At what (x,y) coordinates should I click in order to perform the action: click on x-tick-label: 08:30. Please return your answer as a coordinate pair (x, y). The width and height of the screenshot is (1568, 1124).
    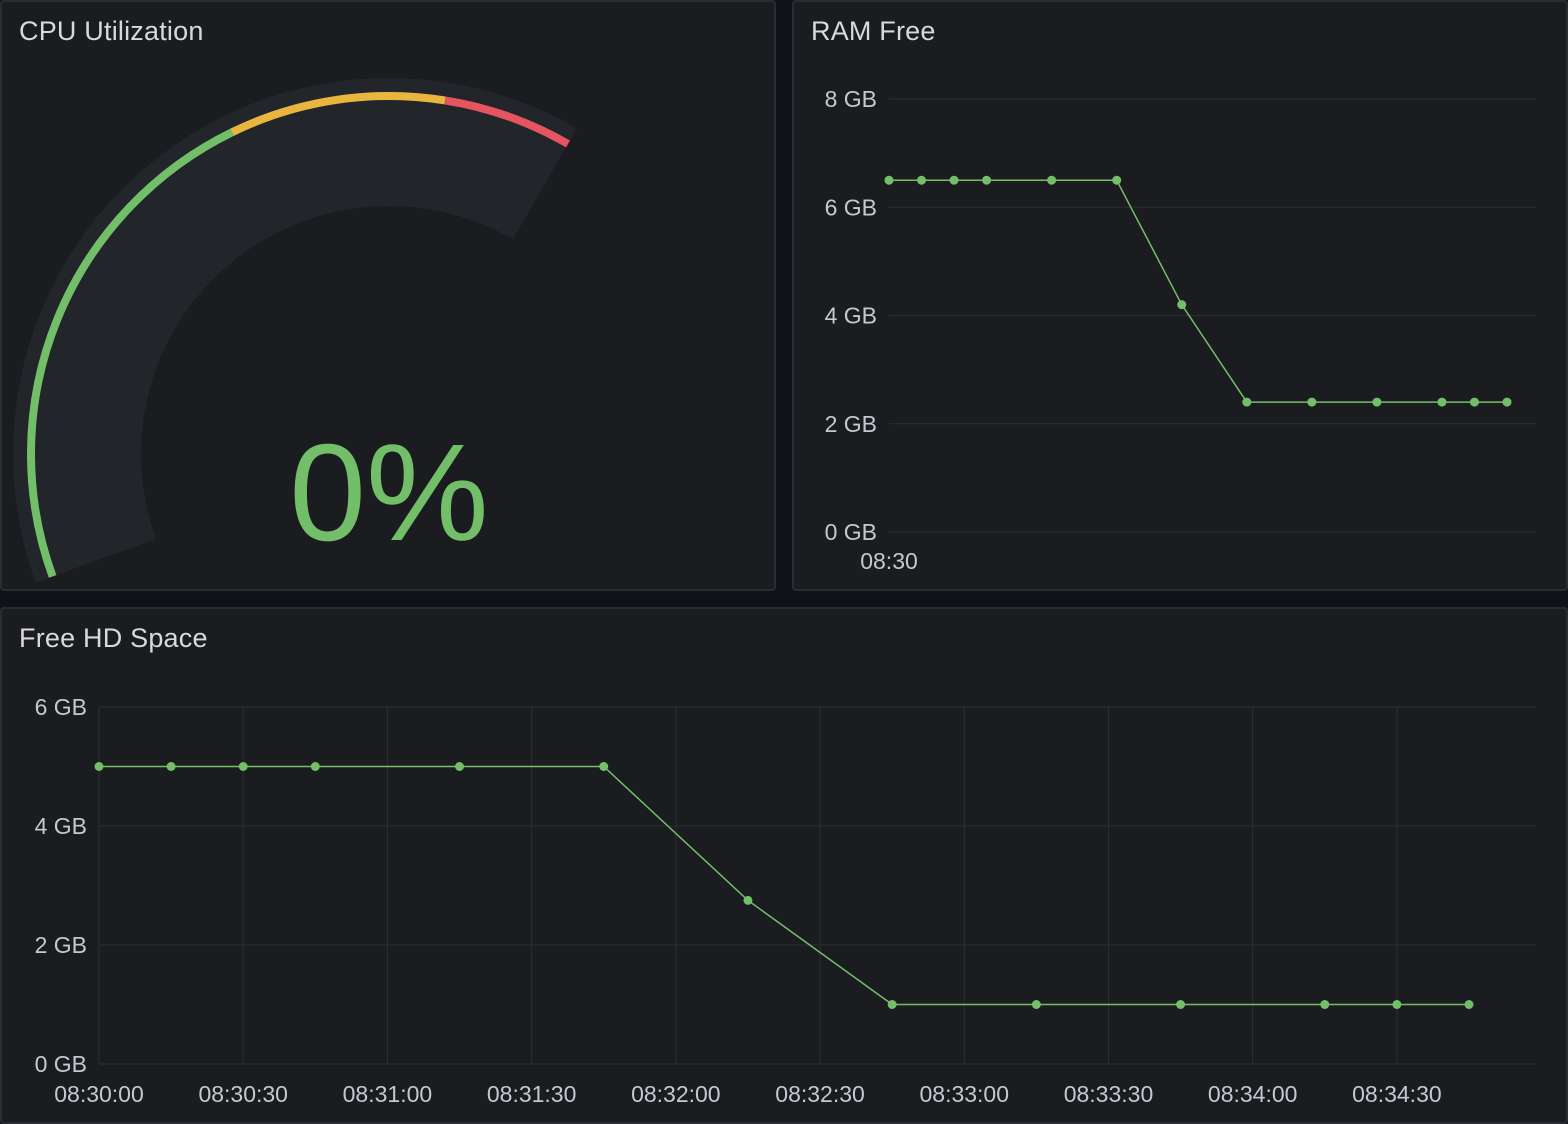
    Looking at the image, I should click on (889, 561).